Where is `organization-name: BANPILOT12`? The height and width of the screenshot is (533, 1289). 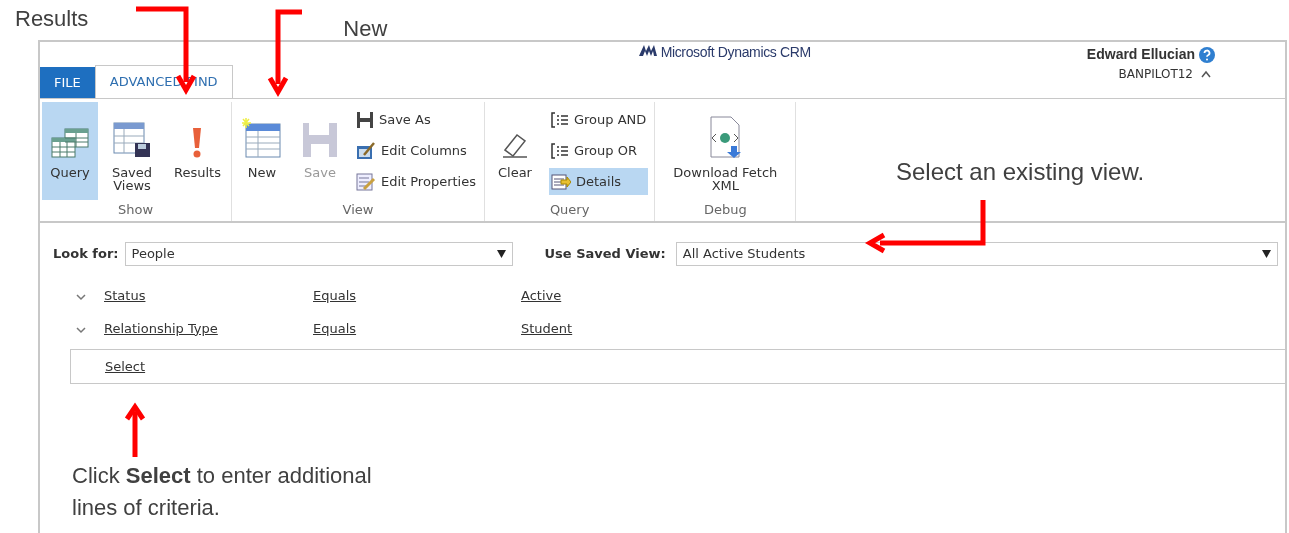 organization-name: BANPILOT12 is located at coordinates (1155, 74).